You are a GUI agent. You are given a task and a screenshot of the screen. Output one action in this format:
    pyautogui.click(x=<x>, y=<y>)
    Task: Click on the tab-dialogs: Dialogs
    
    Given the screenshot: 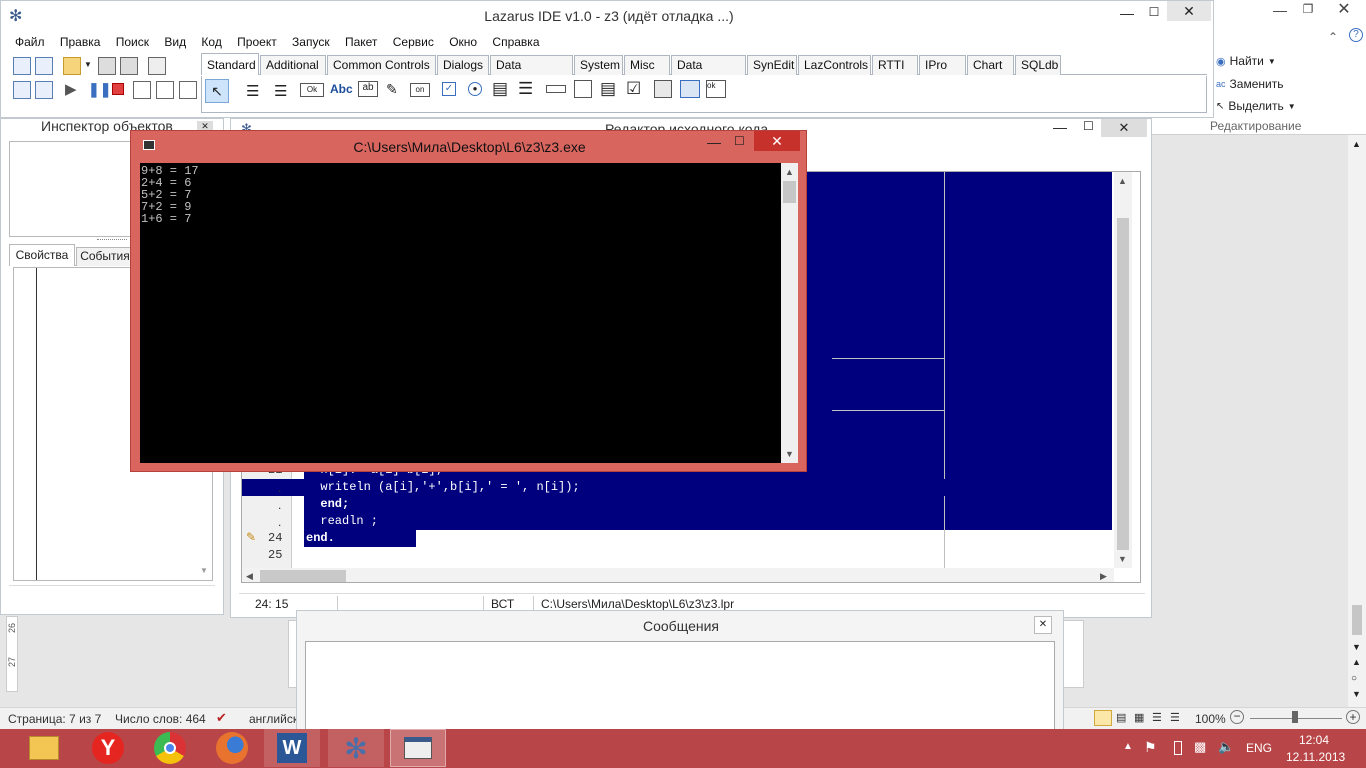 What is the action you would take?
    pyautogui.click(x=463, y=65)
    